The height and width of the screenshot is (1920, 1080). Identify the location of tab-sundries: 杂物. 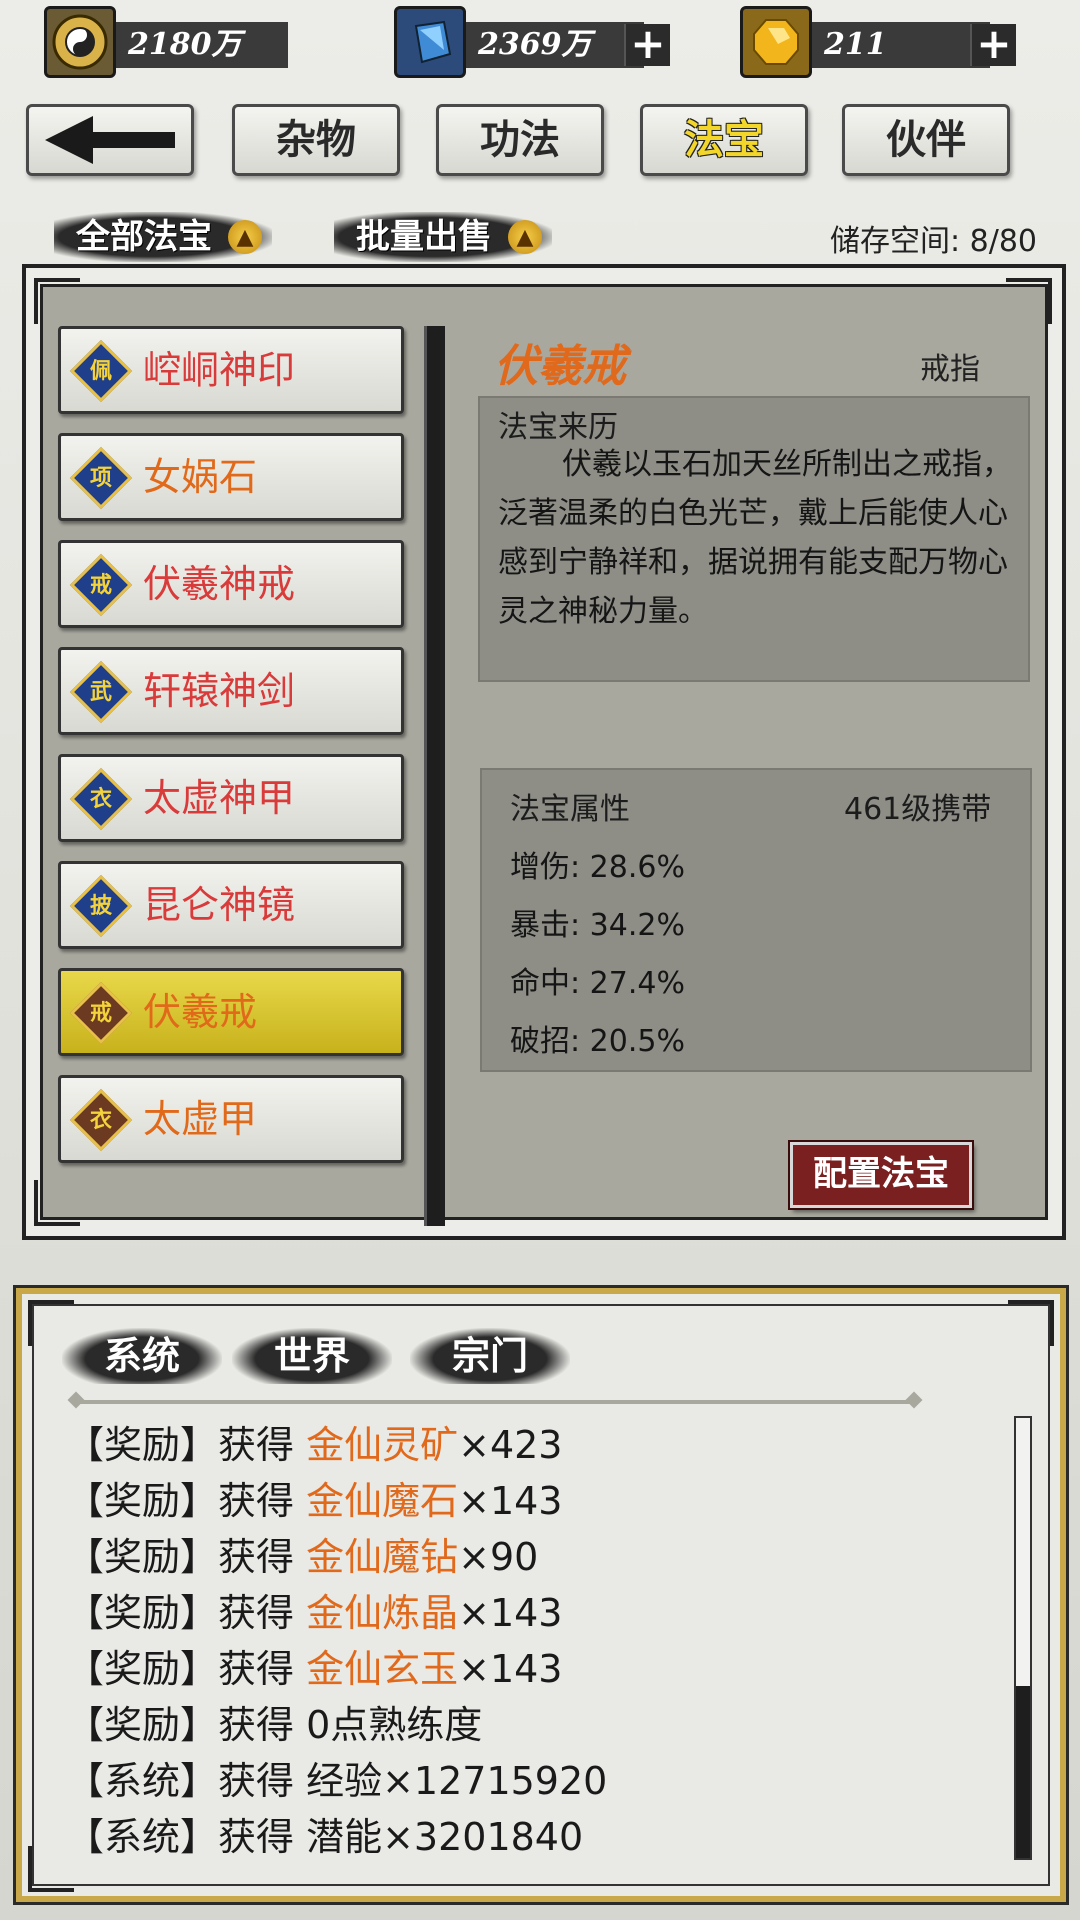
(316, 140).